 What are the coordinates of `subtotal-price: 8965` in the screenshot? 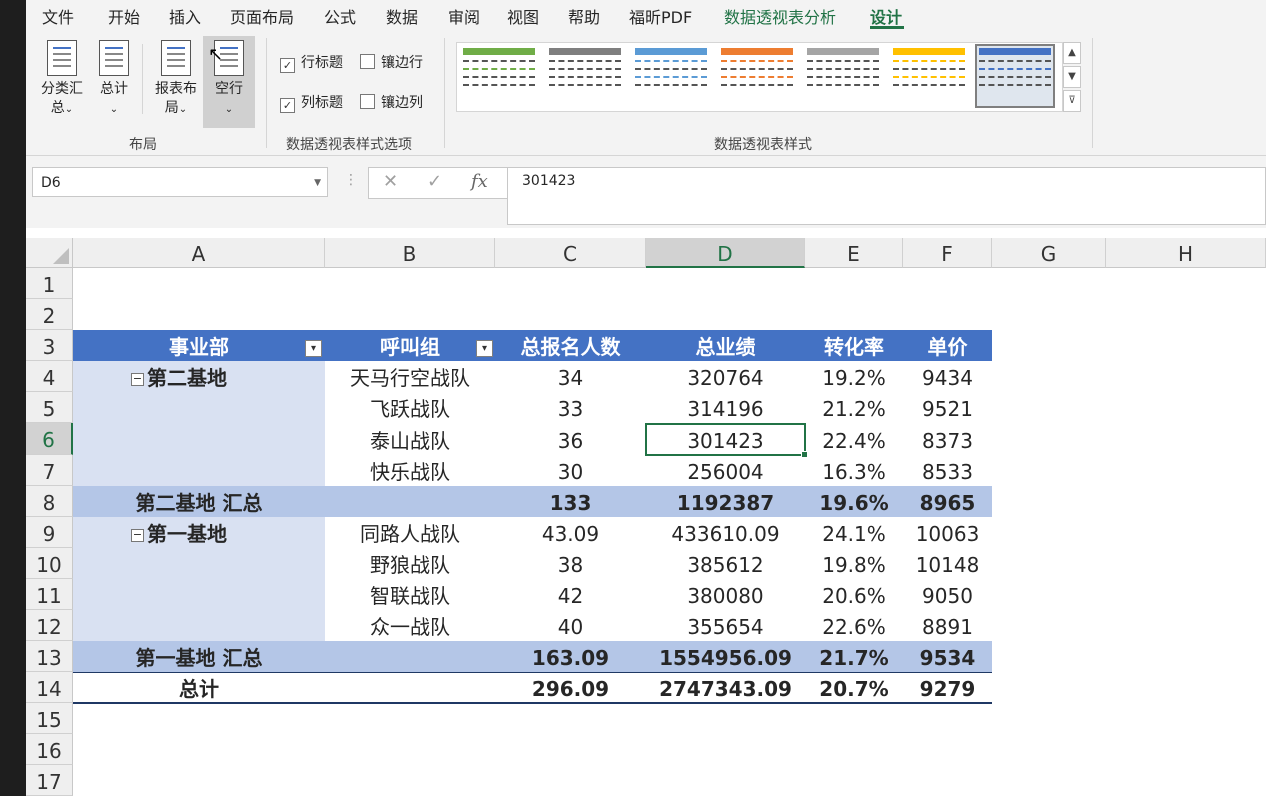 It's located at (947, 503).